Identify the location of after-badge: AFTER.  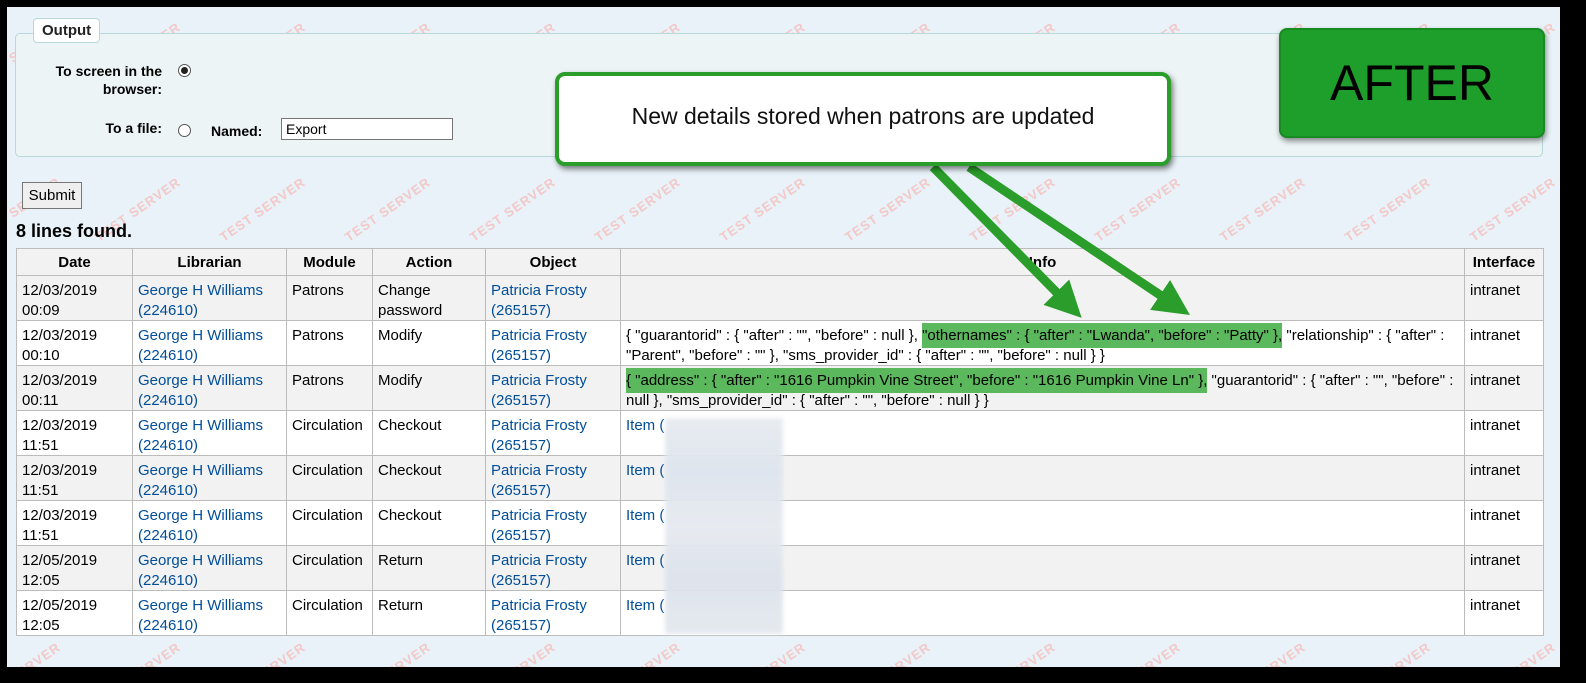
(1412, 83).